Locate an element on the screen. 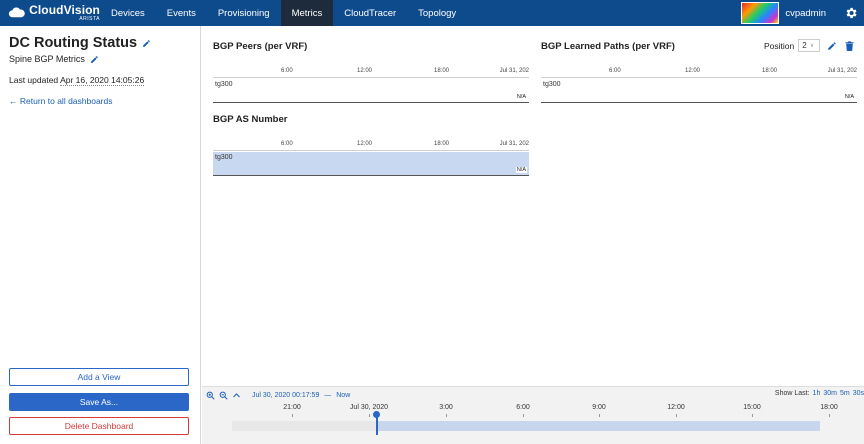 Image resolution: width=864 pixels, height=444 pixels. zoom-out-icon is located at coordinates (223, 395).